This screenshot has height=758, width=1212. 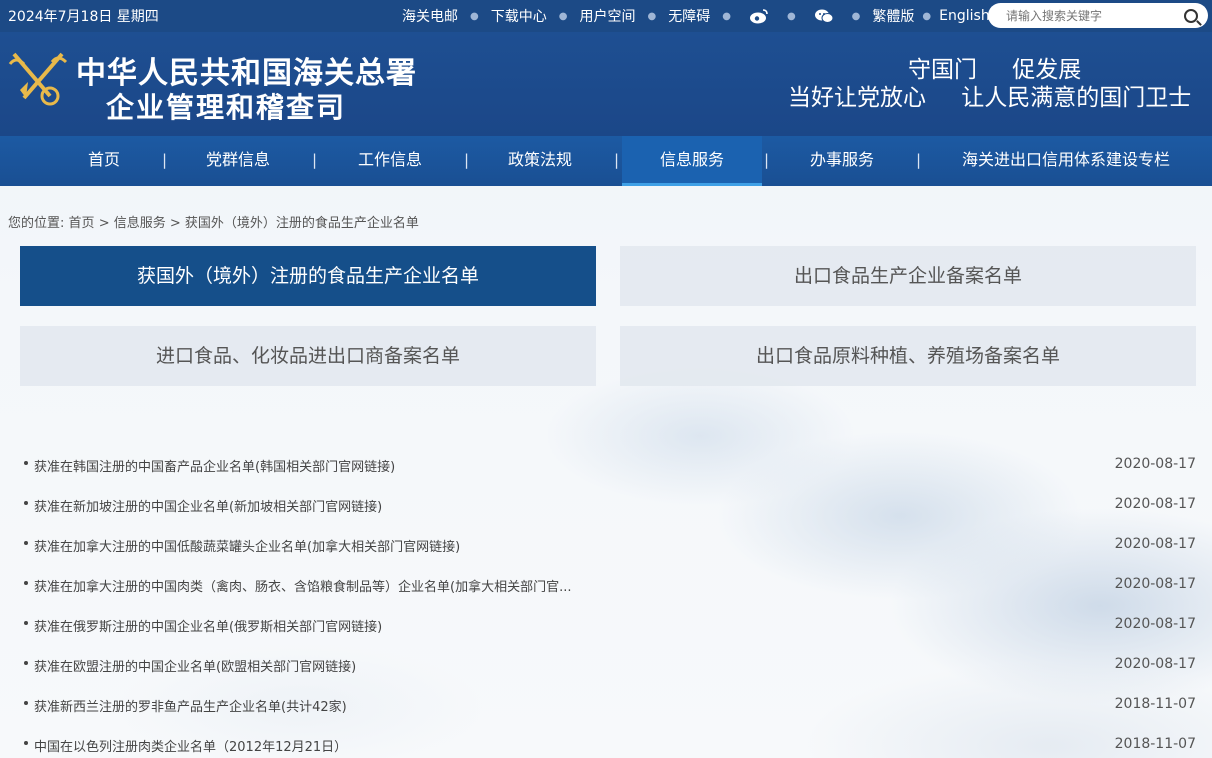 I want to click on english-link: English, so click(x=964, y=16).